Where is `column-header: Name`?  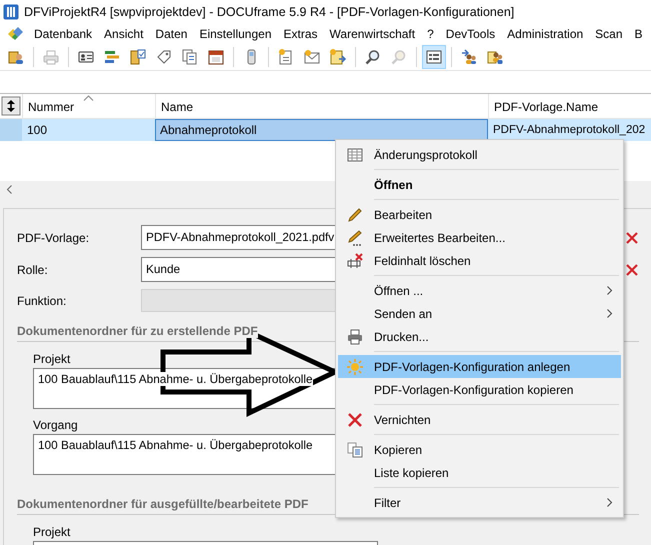 column-header: Name is located at coordinates (321, 106).